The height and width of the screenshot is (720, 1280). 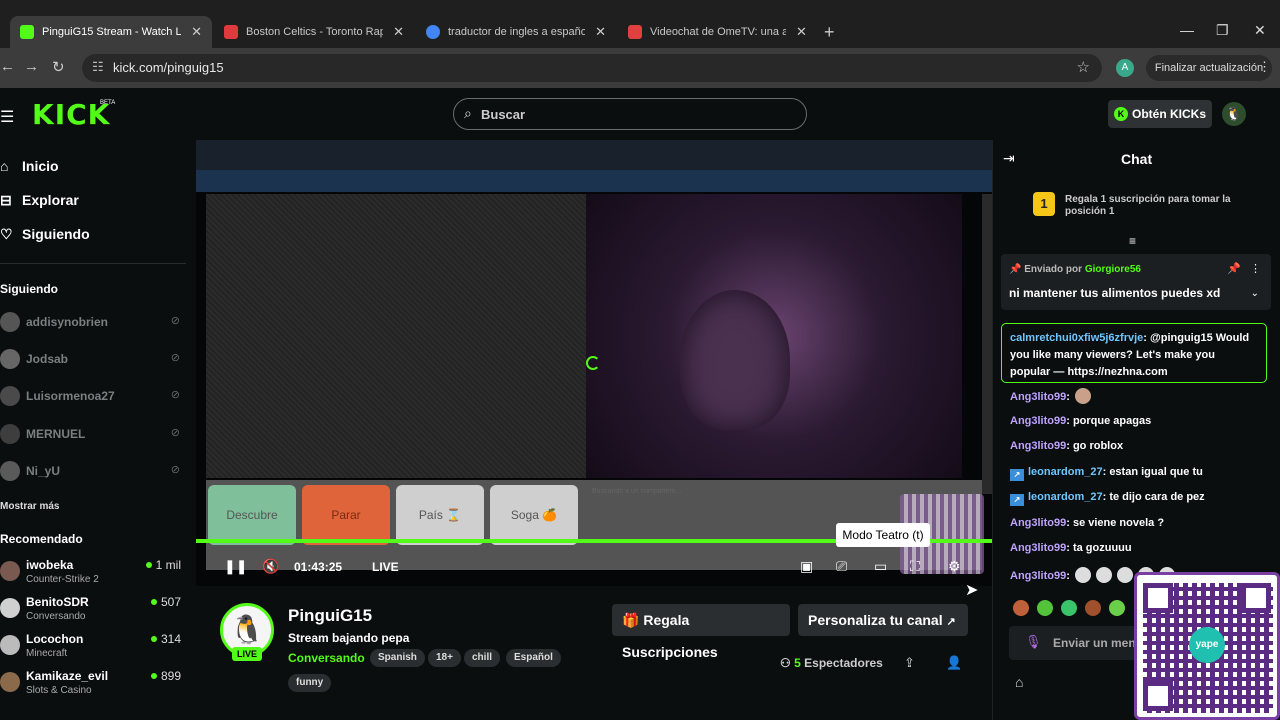 I want to click on following-channel: Luisormenoa27 ⊘, so click(x=93, y=397).